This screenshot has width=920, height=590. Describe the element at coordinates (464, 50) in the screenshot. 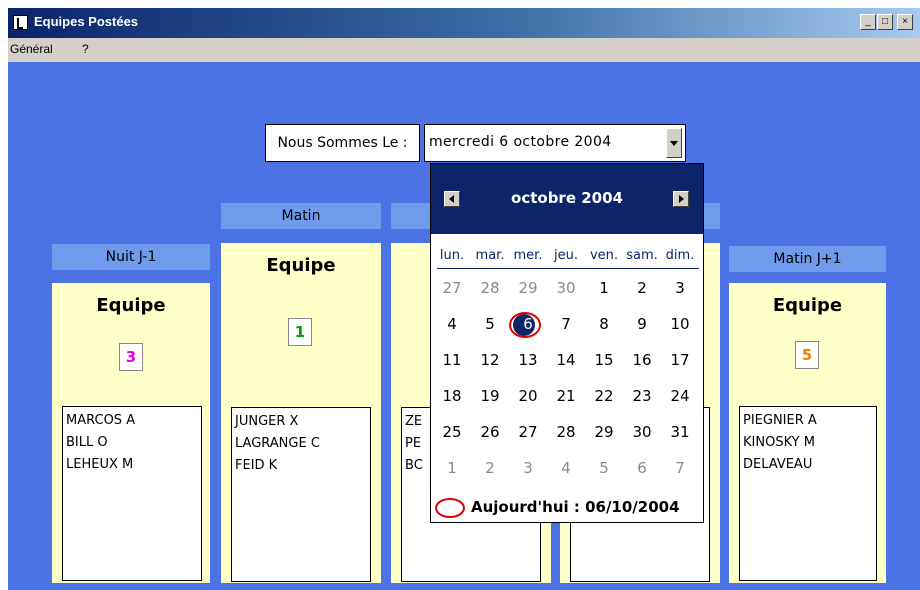

I see `menu-bar: Général ?` at that location.